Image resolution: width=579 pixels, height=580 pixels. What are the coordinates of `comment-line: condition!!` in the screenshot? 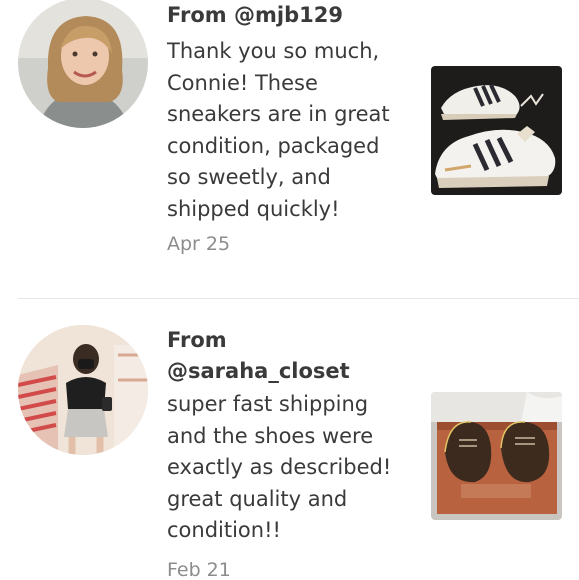 It's located at (224, 530).